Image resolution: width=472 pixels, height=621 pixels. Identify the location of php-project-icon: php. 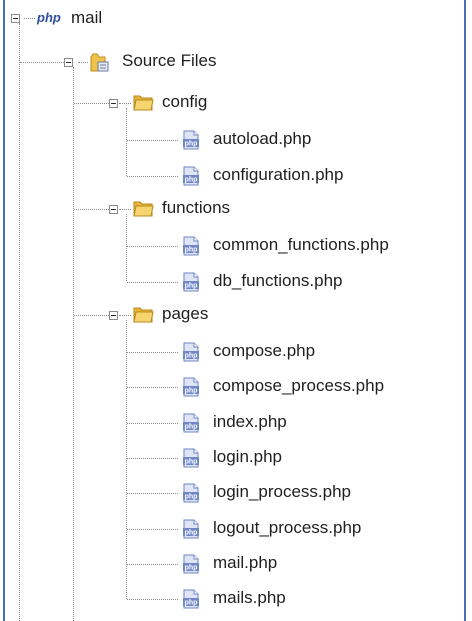
(52, 18).